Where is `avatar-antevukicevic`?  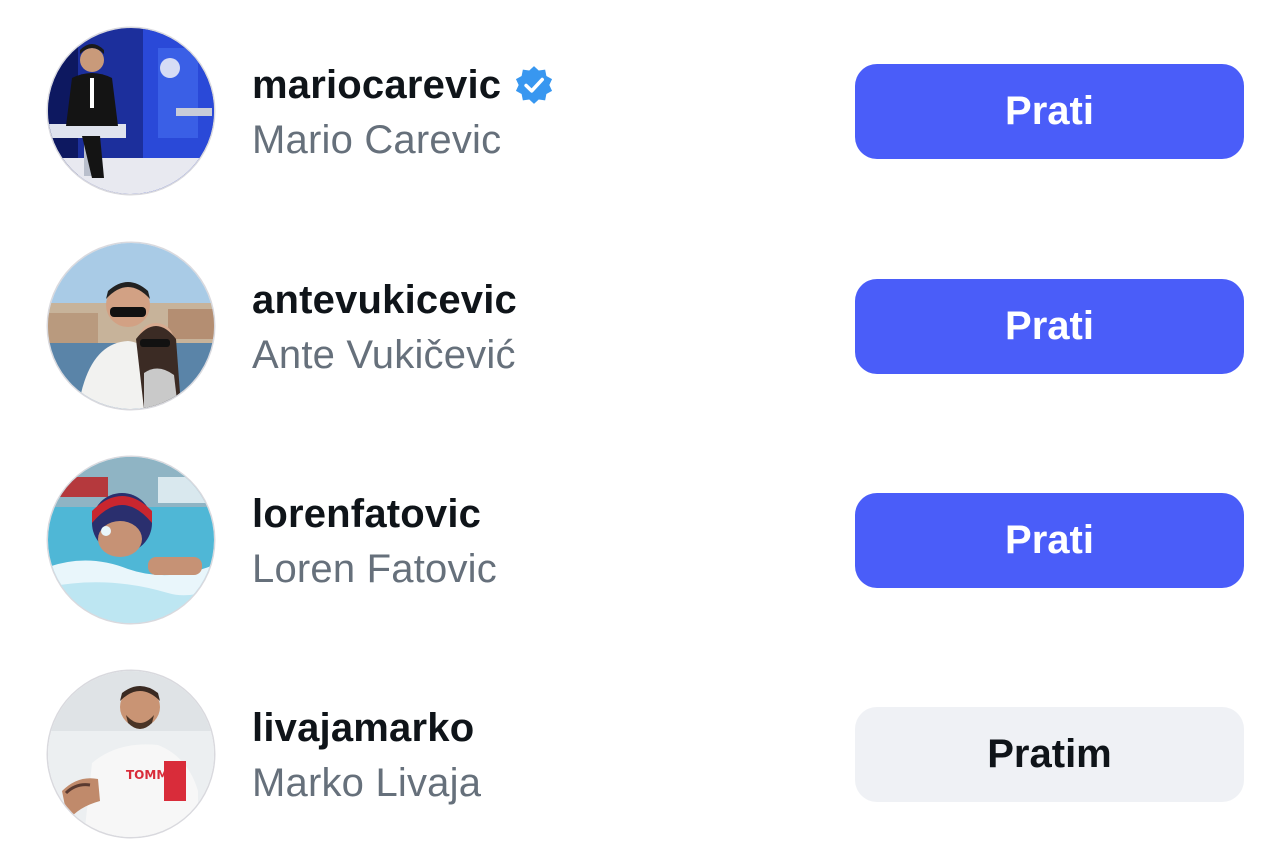
avatar-antevukicevic is located at coordinates (131, 326).